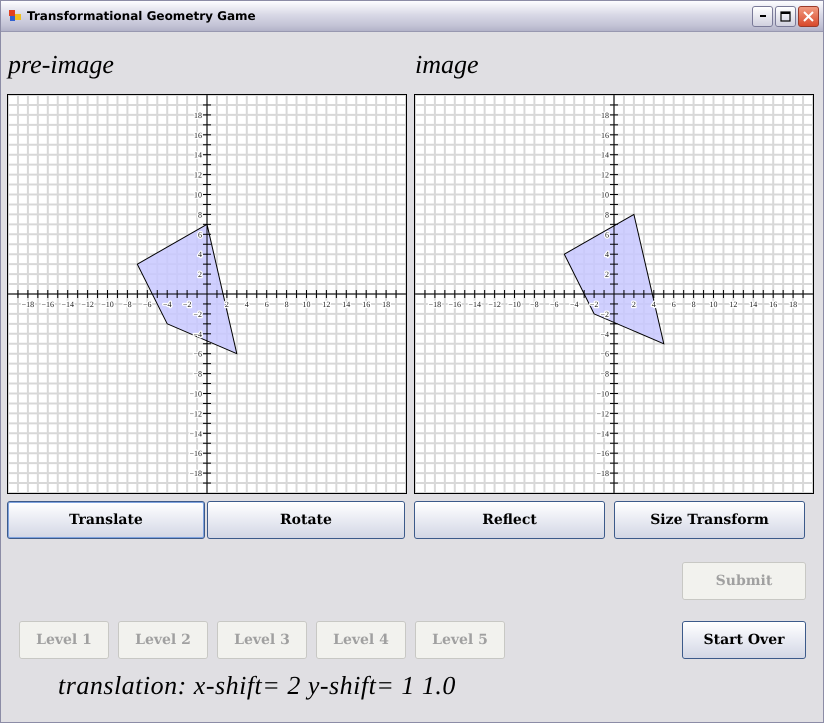 Image resolution: width=824 pixels, height=725 pixels. What do you see at coordinates (61, 65) in the screenshot?
I see `panel-heading: pre-image` at bounding box center [61, 65].